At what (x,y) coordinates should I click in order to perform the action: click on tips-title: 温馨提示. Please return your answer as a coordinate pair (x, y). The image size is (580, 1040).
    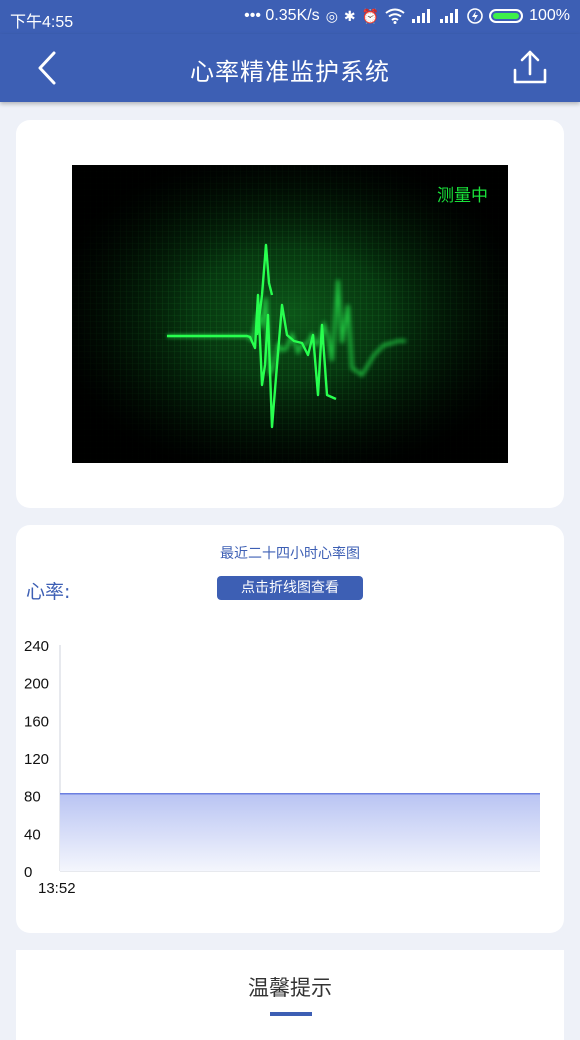
    Looking at the image, I should click on (290, 988).